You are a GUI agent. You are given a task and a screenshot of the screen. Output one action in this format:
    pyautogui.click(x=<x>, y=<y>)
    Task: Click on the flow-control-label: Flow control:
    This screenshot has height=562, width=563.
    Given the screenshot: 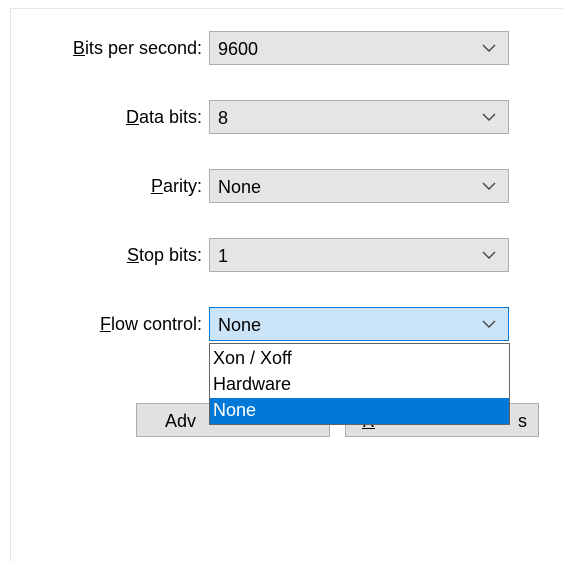 What is the action you would take?
    pyautogui.click(x=150, y=324)
    